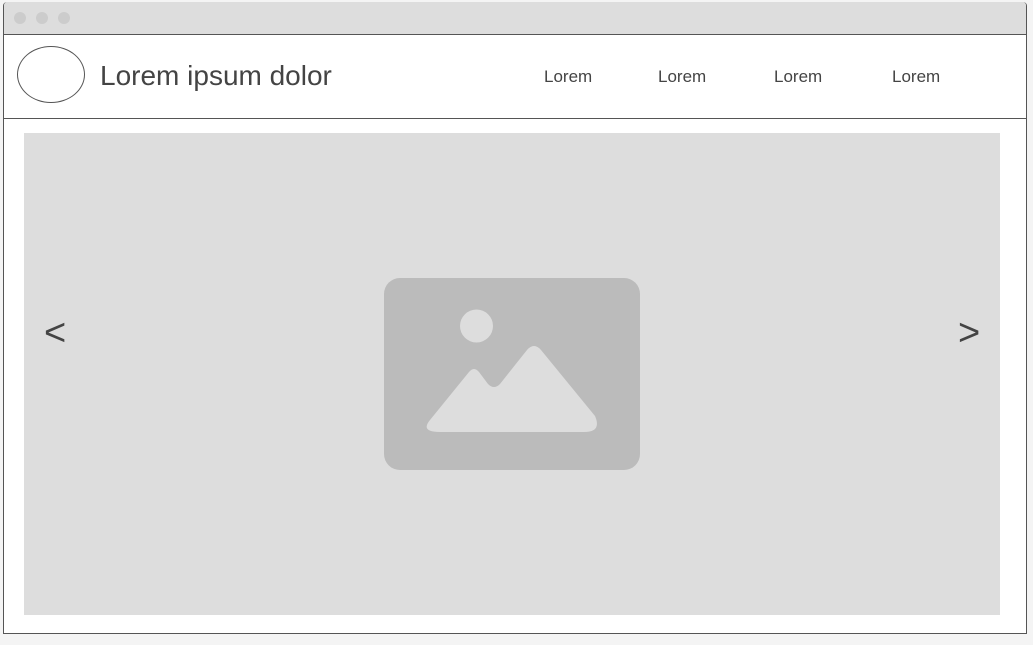 The image size is (1033, 645). Describe the element at coordinates (568, 77) in the screenshot. I see `nav-link-1: Lorem` at that location.